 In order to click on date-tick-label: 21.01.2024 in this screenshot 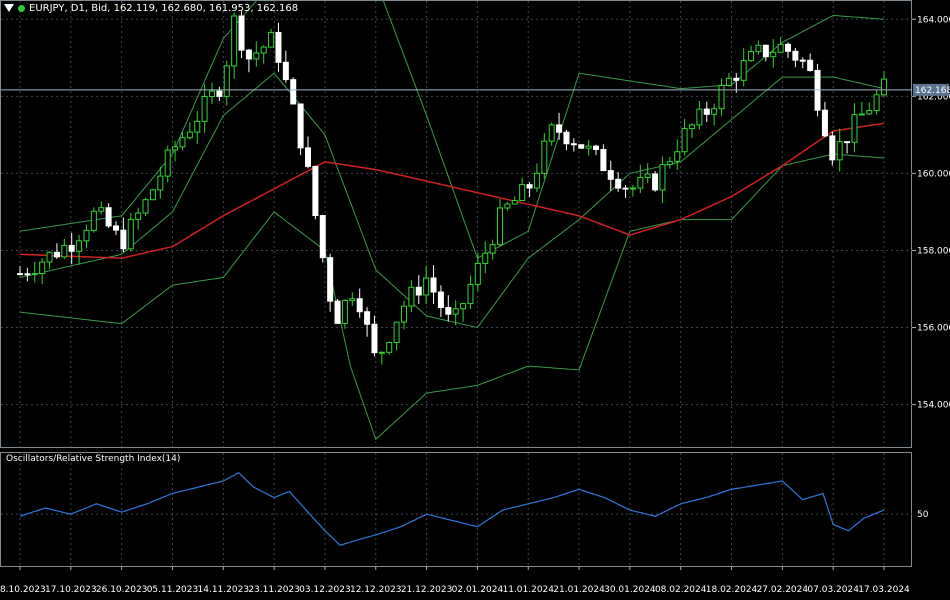, I will do `click(579, 590)`.